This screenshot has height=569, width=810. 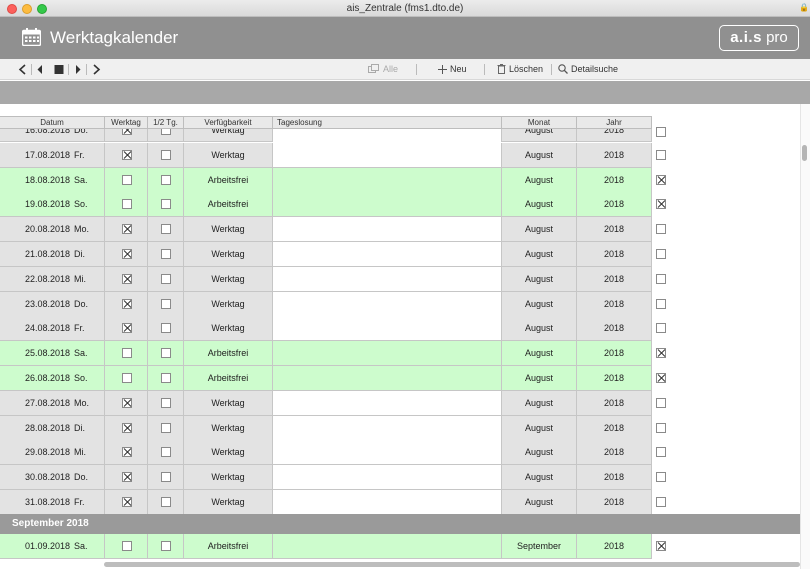 What do you see at coordinates (126, 123) in the screenshot?
I see `column-header-werktag: Werktag` at bounding box center [126, 123].